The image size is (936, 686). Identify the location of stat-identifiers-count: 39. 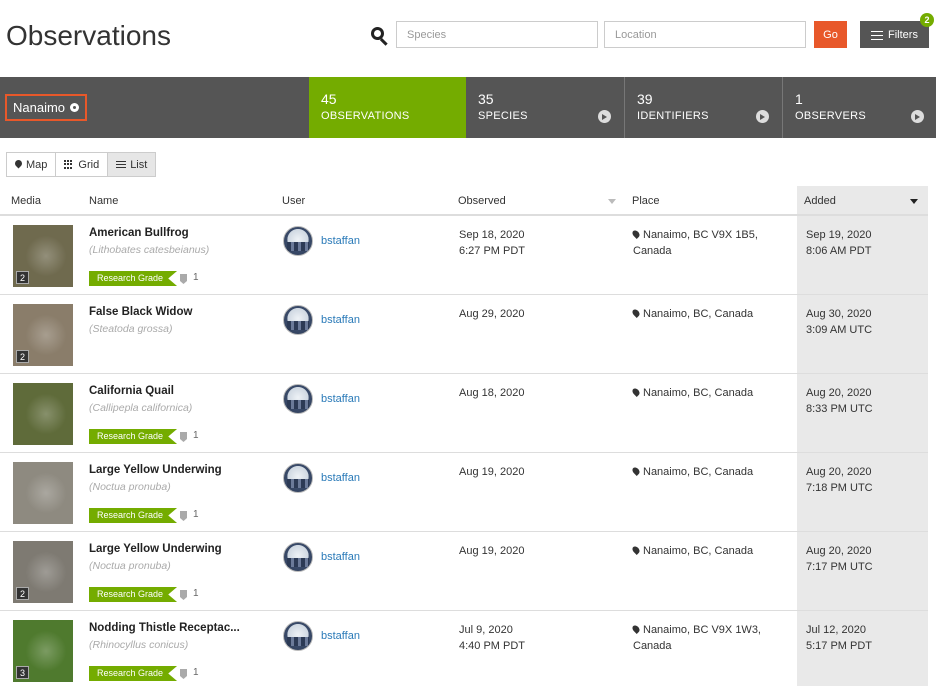
(645, 99).